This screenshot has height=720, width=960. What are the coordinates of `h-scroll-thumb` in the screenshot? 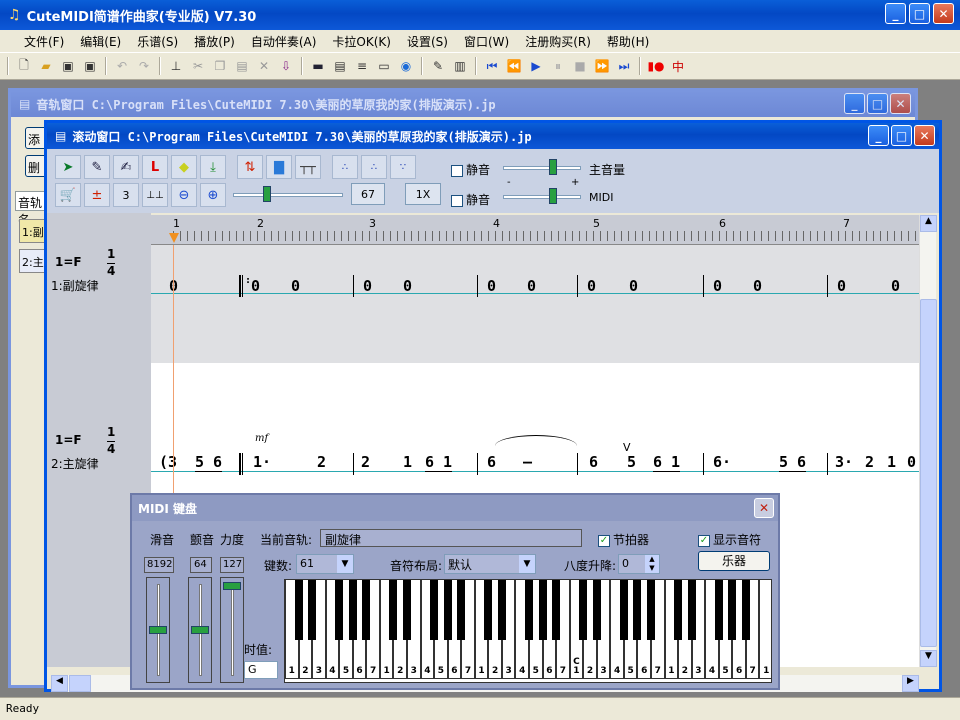 It's located at (80, 683).